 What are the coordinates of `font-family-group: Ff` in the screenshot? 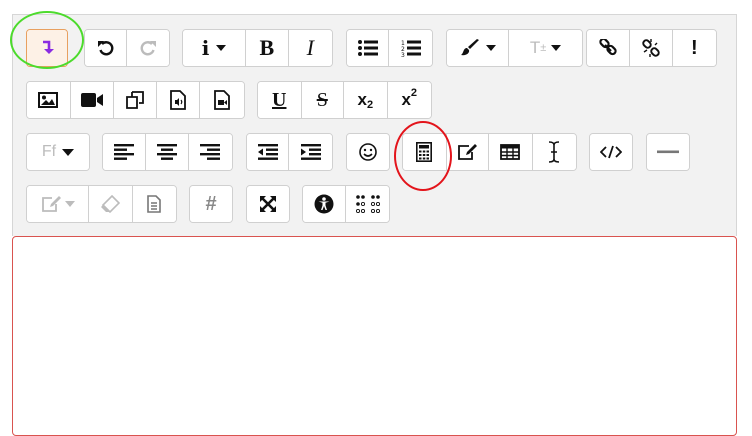 It's located at (58, 152).